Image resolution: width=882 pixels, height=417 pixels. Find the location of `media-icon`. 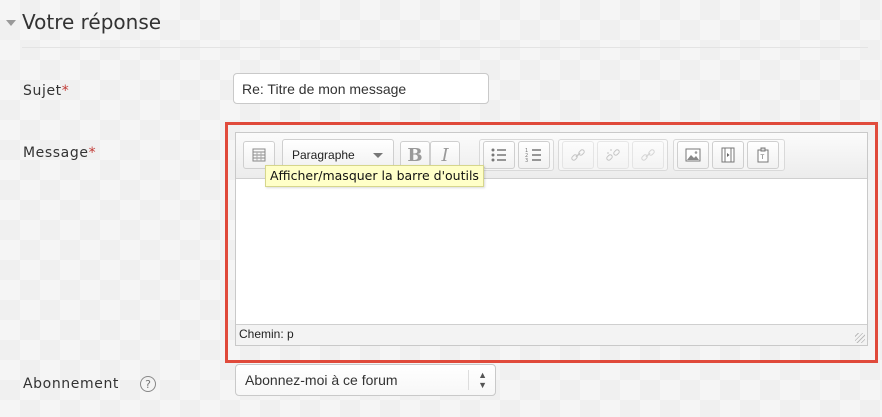

media-icon is located at coordinates (728, 155).